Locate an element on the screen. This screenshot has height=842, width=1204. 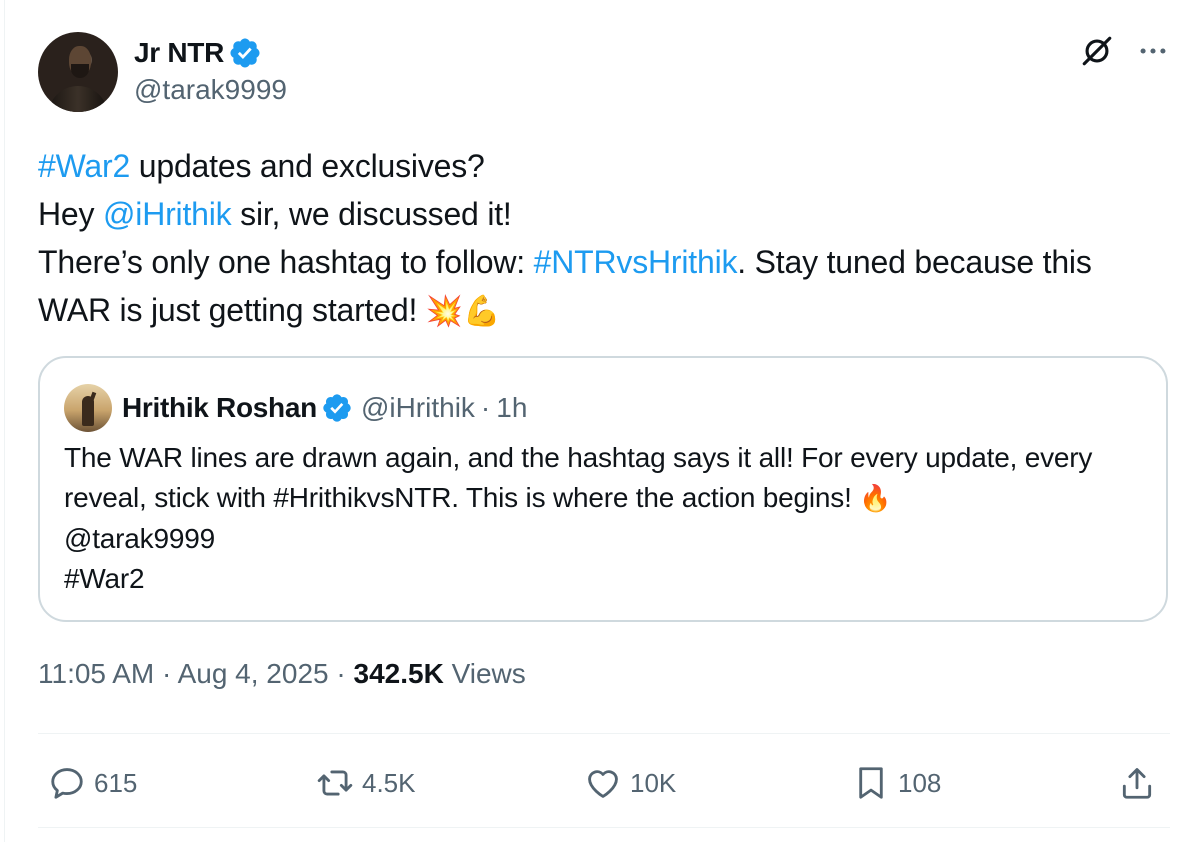
quoted-author-avatar is located at coordinates (88, 408).